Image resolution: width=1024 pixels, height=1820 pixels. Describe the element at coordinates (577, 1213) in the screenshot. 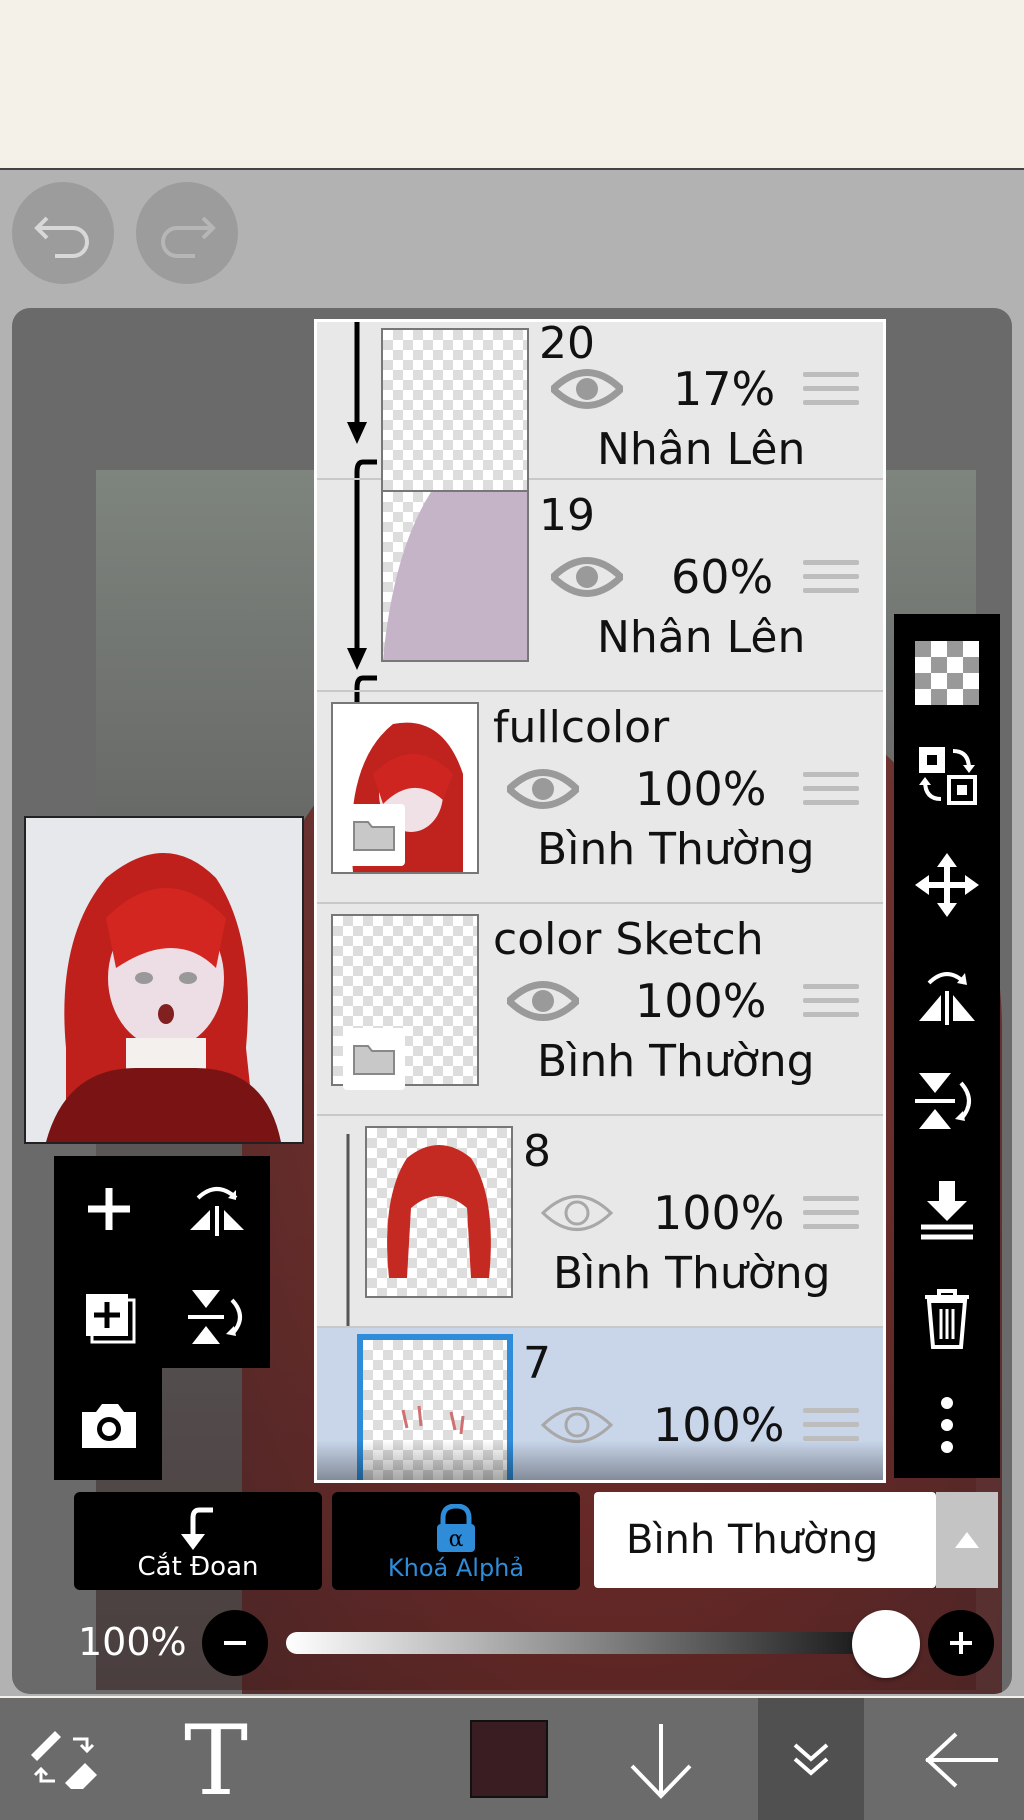

I see `eye-closed-icon` at that location.